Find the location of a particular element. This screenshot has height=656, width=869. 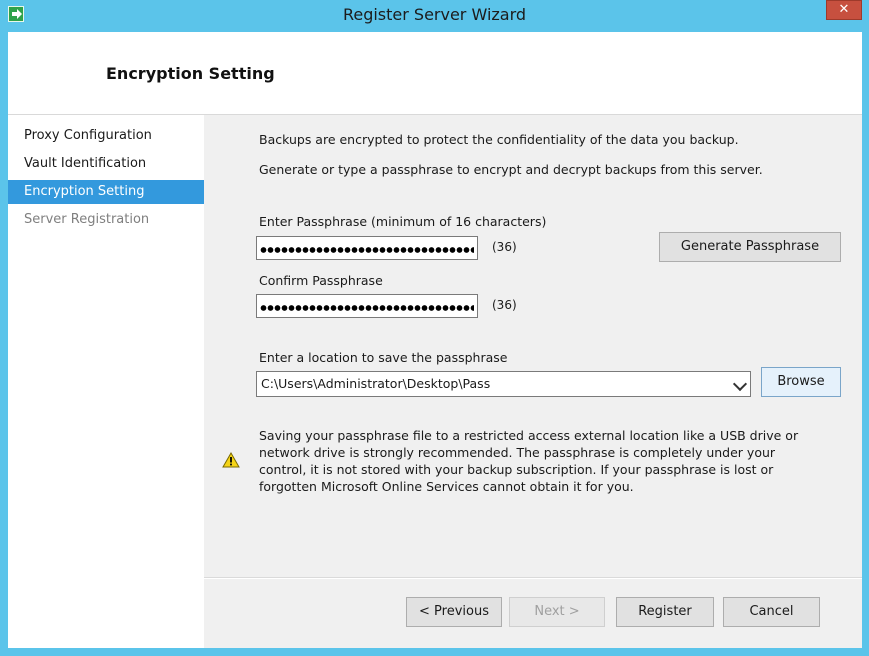

register-button: Register is located at coordinates (665, 612).